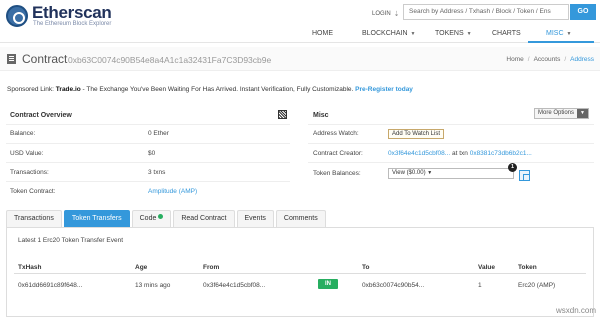 This screenshot has height=322, width=600. I want to click on breadcrumb-home: Home, so click(514, 59).